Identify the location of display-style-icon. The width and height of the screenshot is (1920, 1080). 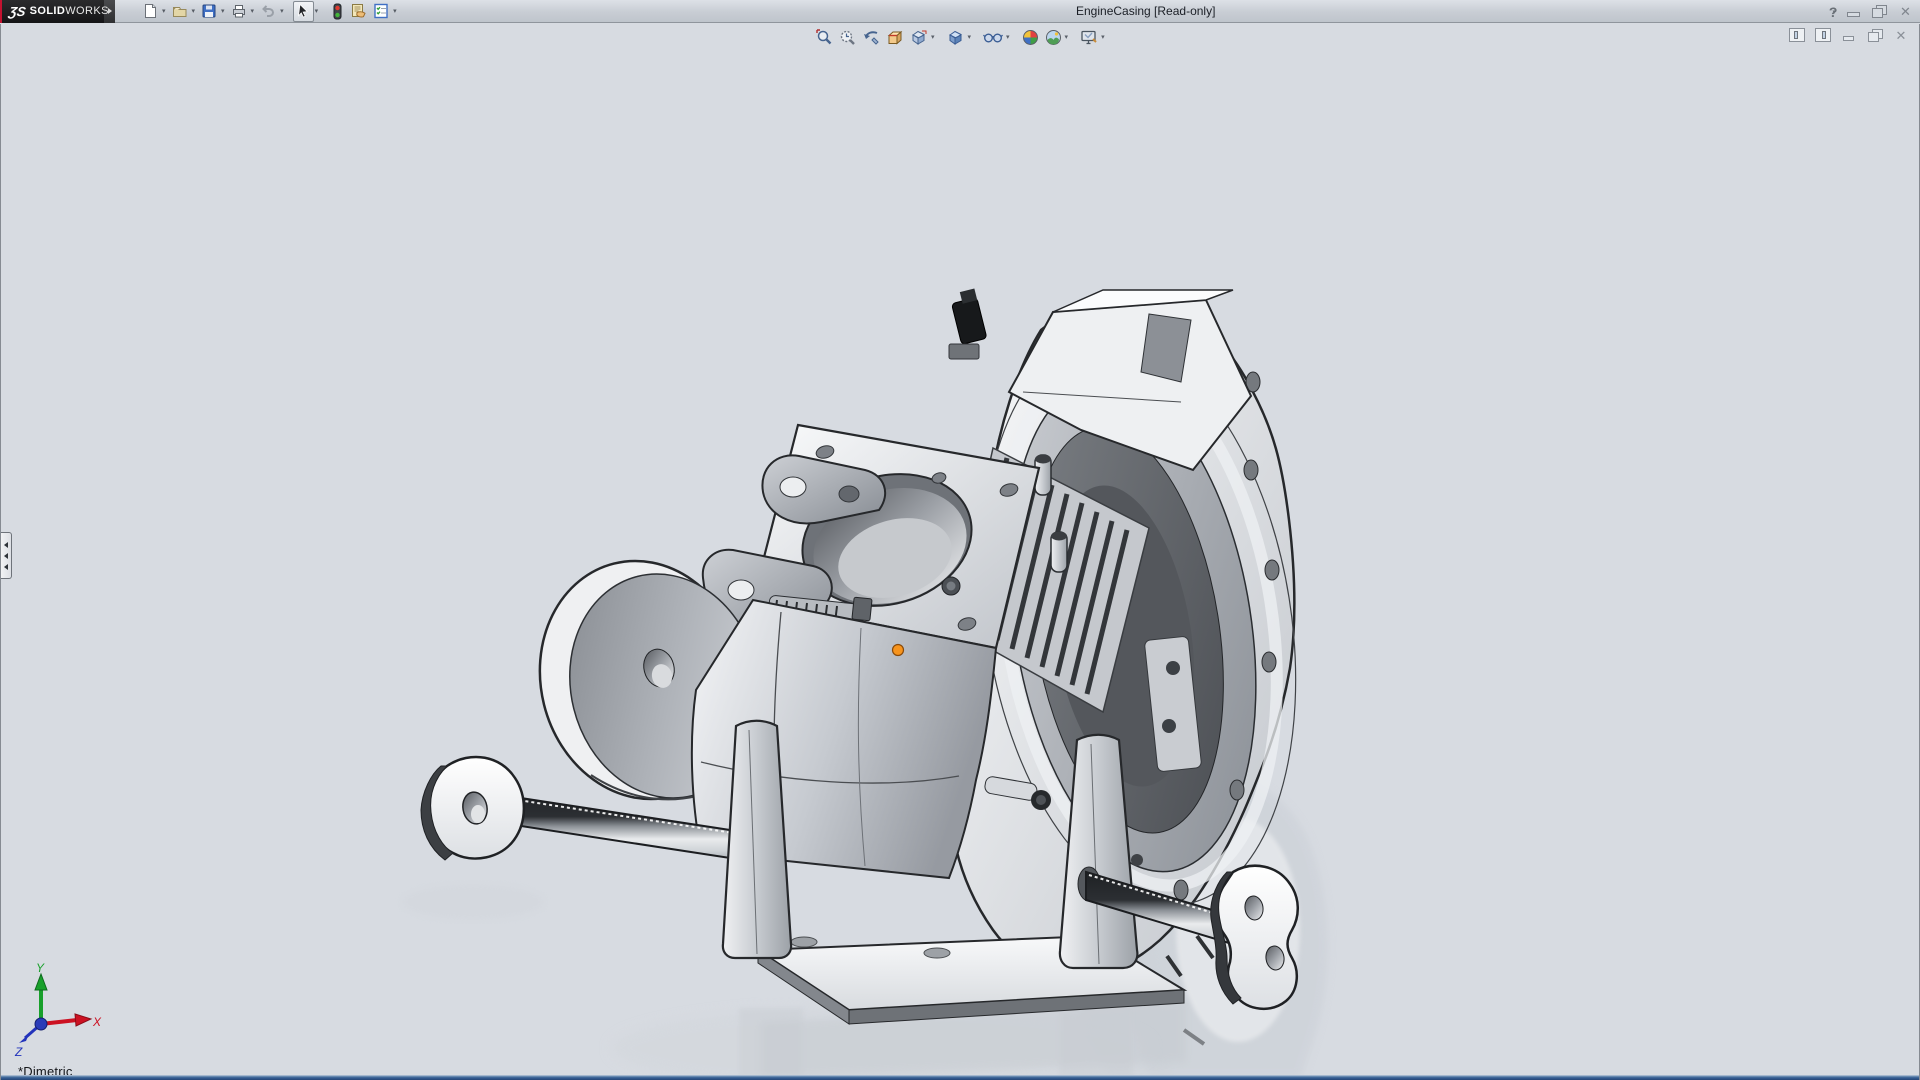
(955, 37).